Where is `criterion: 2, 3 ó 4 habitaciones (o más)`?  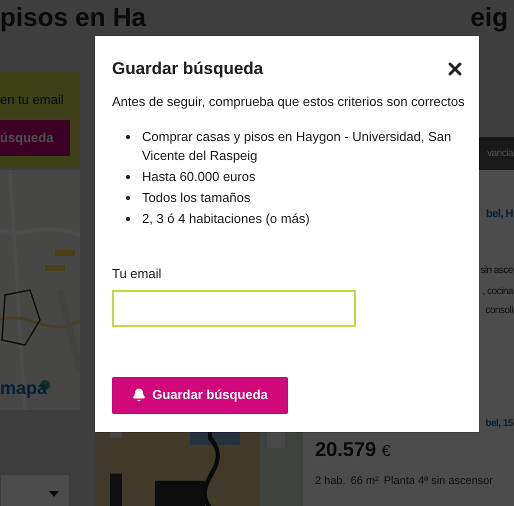
criterion: 2, 3 ó 4 habitaciones (o más) is located at coordinates (226, 219).